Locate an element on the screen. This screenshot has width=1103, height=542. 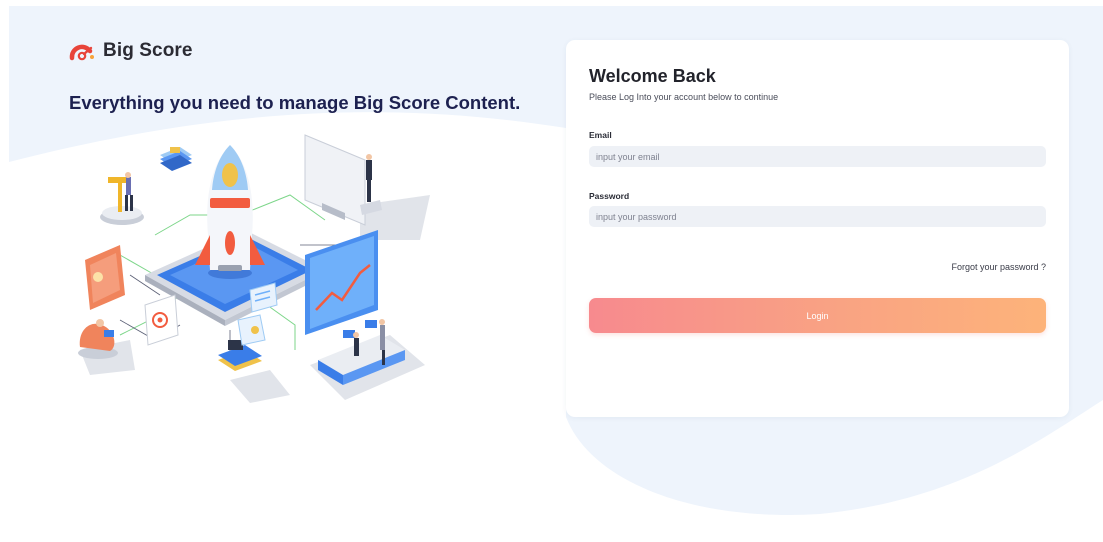
brand: Big Score is located at coordinates (131, 51).